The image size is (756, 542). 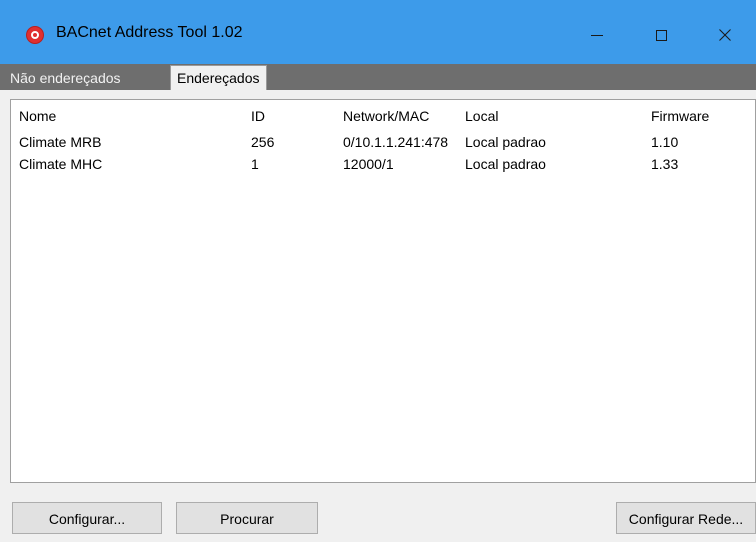 I want to click on procurar-button: Procurar, so click(x=247, y=518).